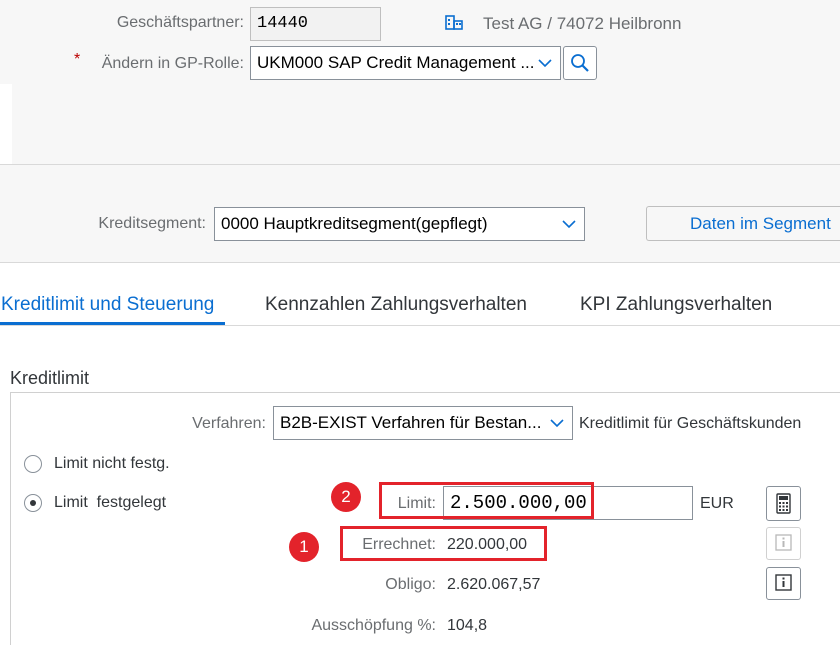  I want to click on radio-limit-set-label: Limit festgelegt, so click(110, 502).